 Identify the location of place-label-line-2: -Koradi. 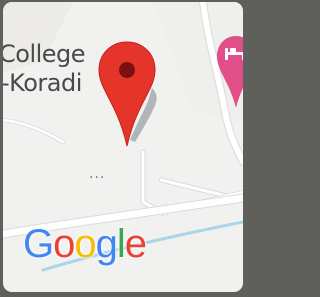
(42, 83).